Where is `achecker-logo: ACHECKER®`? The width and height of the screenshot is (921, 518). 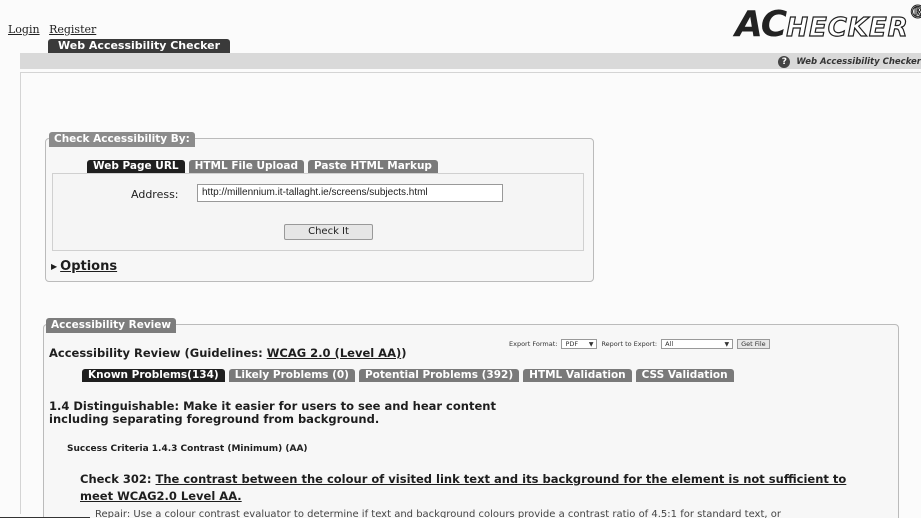 achecker-logo: ACHECKER® is located at coordinates (828, 24).